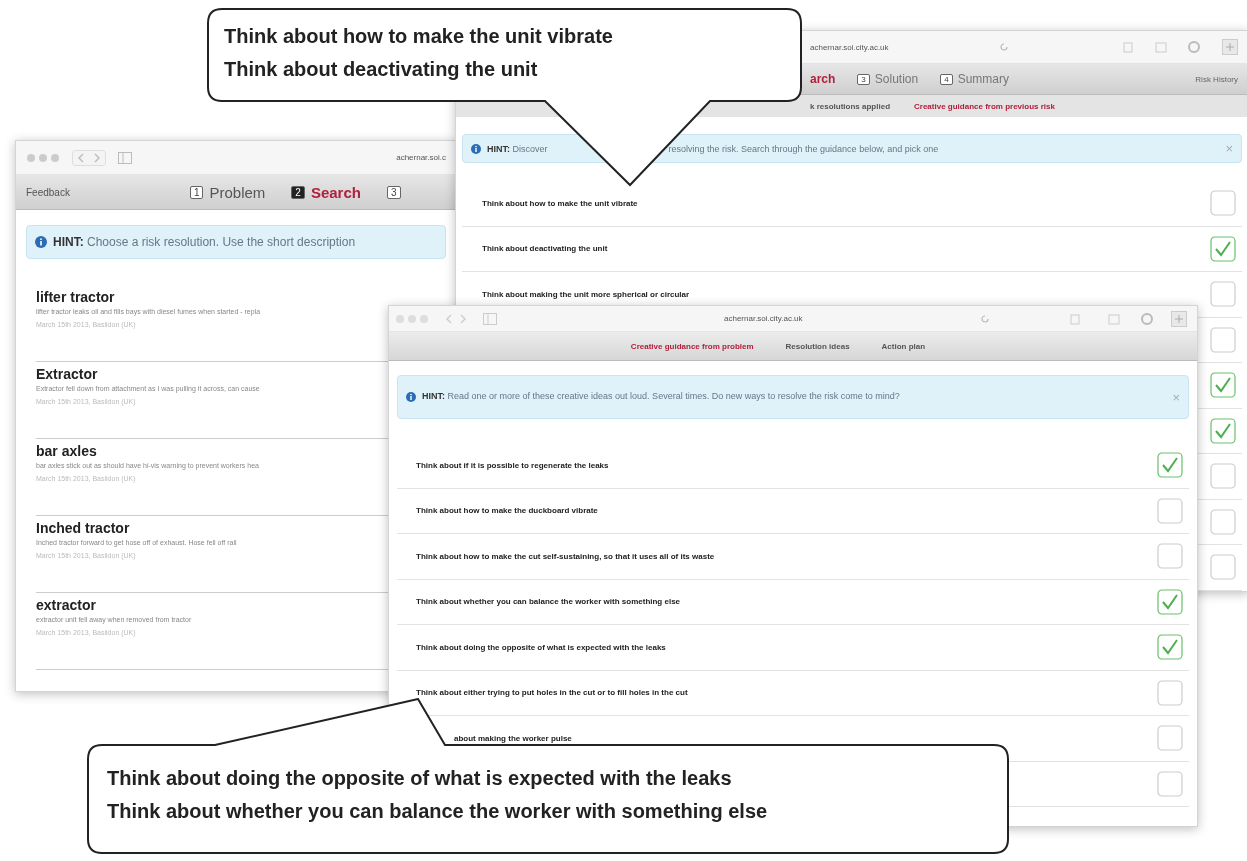 This screenshot has height=861, width=1247. I want to click on callout-text: Think about whether you can balance the worker with something else, so click(437, 811).